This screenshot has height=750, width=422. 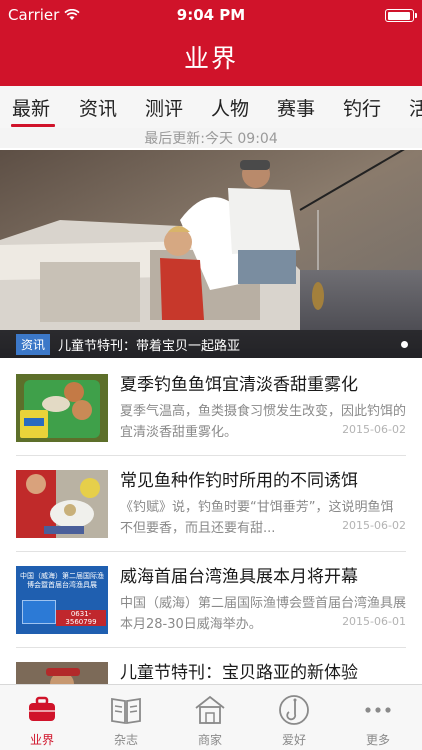 I want to click on tab-latest: 最新, so click(x=31, y=107).